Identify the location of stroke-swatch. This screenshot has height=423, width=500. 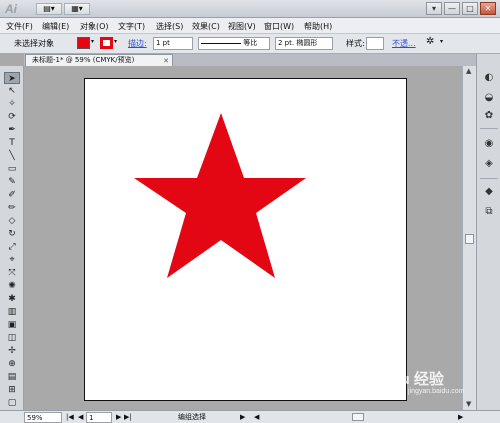
(106, 43).